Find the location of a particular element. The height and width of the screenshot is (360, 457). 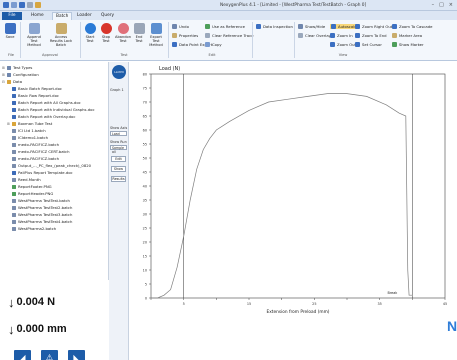

expand-toggle-icon: ⊟ is located at coordinates (3, 82).